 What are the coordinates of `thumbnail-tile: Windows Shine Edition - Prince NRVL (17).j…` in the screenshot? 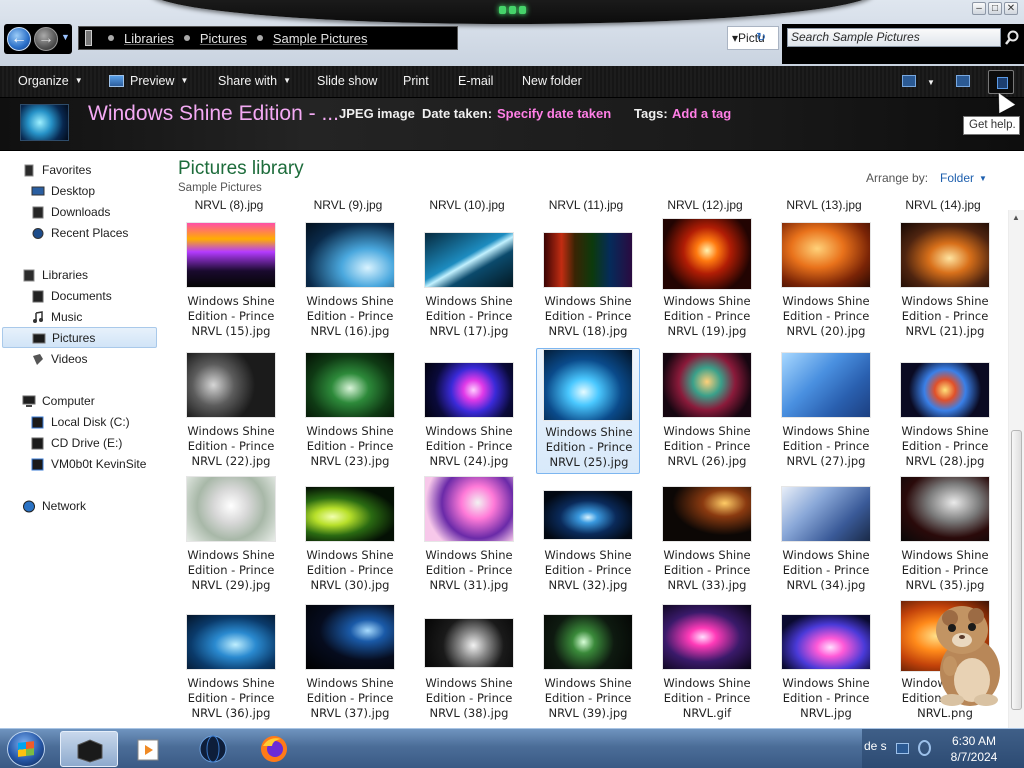 It's located at (469, 281).